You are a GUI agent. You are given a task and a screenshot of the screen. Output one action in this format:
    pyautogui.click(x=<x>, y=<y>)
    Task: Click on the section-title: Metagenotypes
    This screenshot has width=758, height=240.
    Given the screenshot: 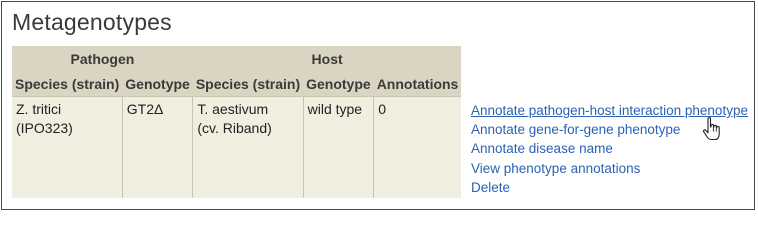 What is the action you would take?
    pyautogui.click(x=92, y=22)
    